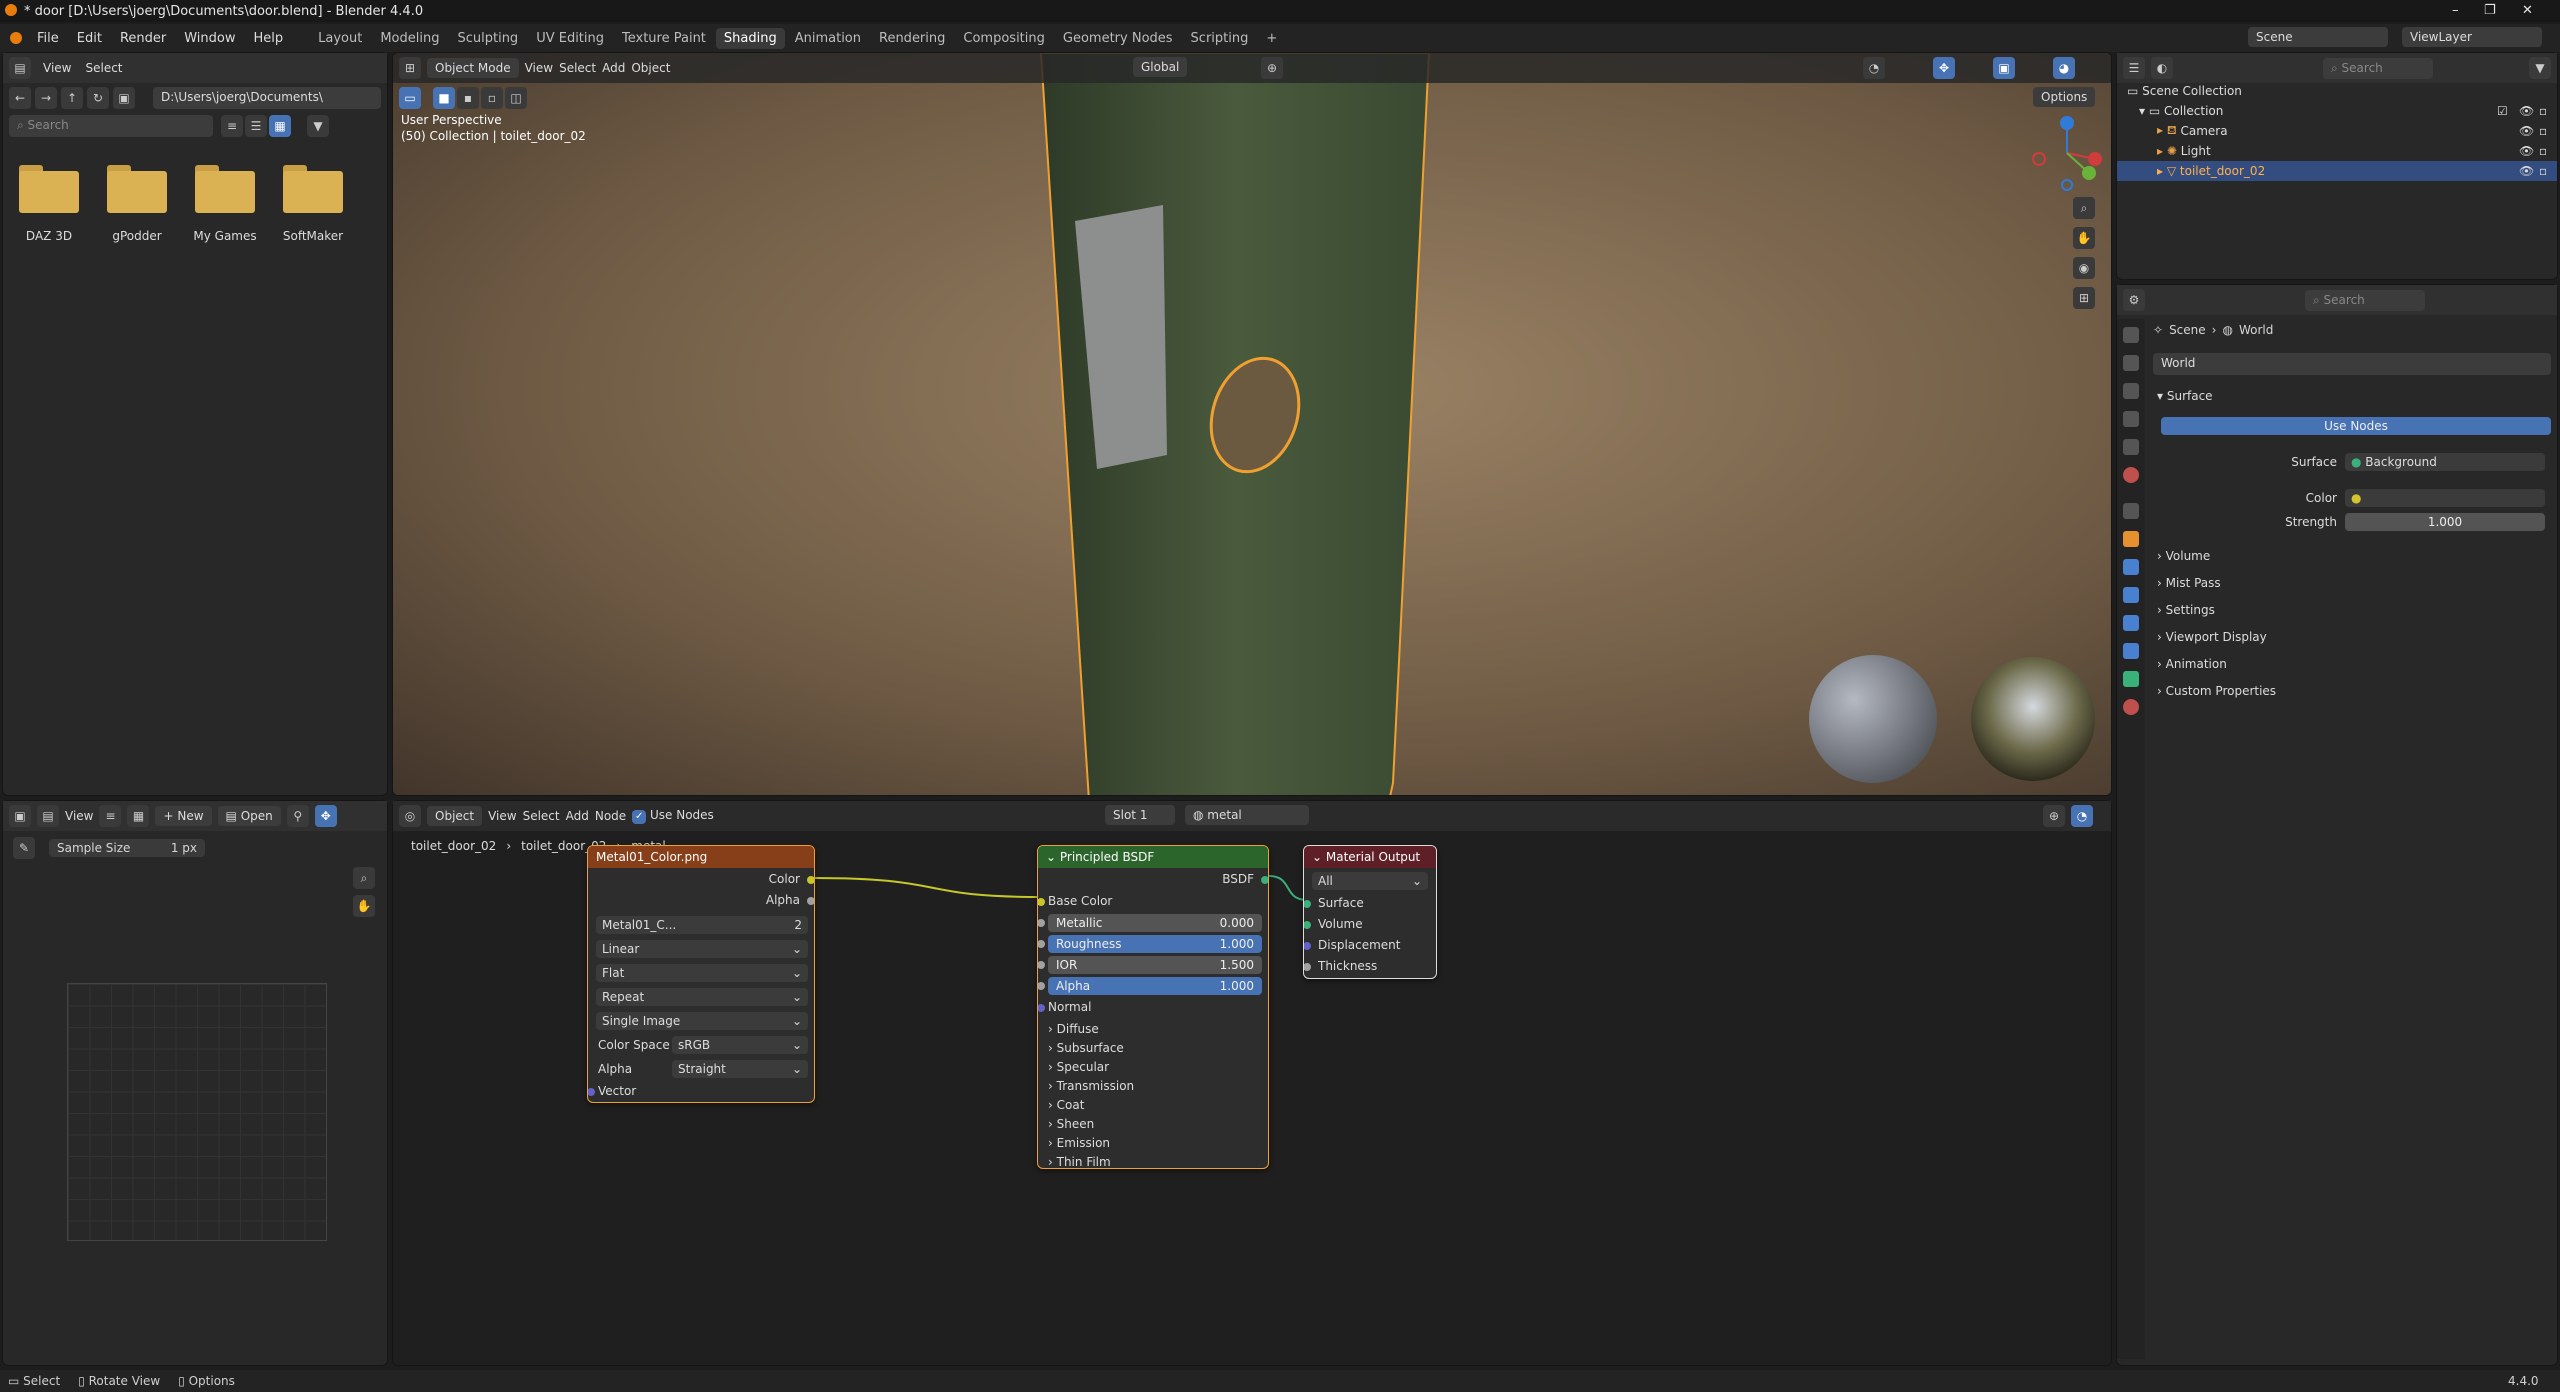 This screenshot has width=2560, height=1392. I want to click on forward-arrow-icon: →, so click(46, 98).